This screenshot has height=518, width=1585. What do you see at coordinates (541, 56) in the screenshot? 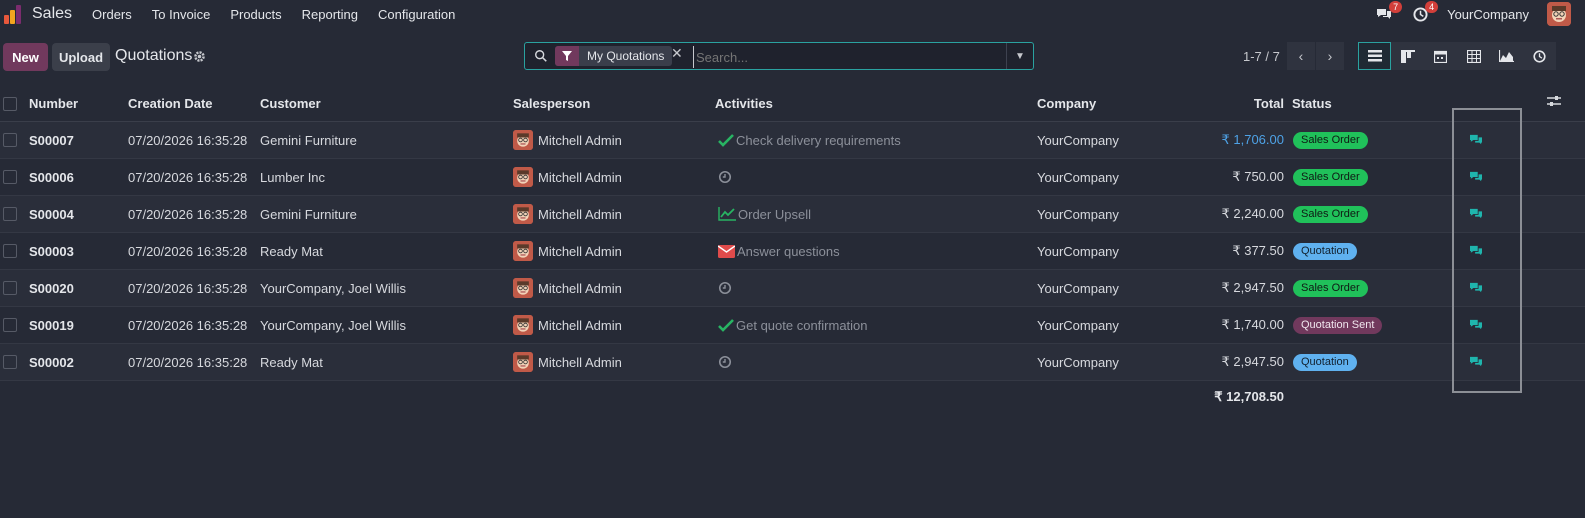
I see `search-icon` at bounding box center [541, 56].